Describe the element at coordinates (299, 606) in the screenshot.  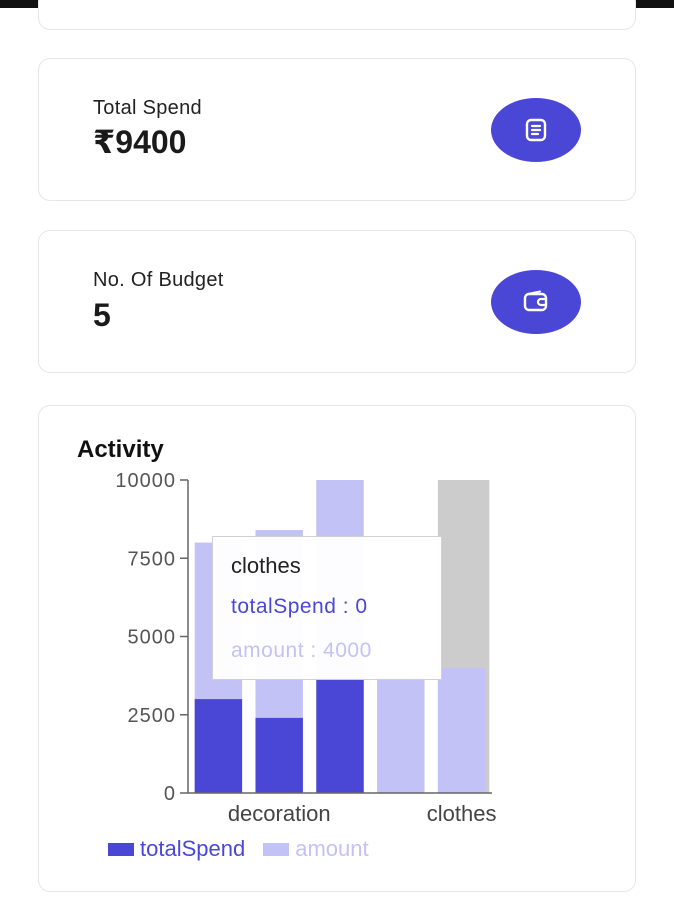
I see `tooltip-total-spend: totalSpend : 0` at that location.